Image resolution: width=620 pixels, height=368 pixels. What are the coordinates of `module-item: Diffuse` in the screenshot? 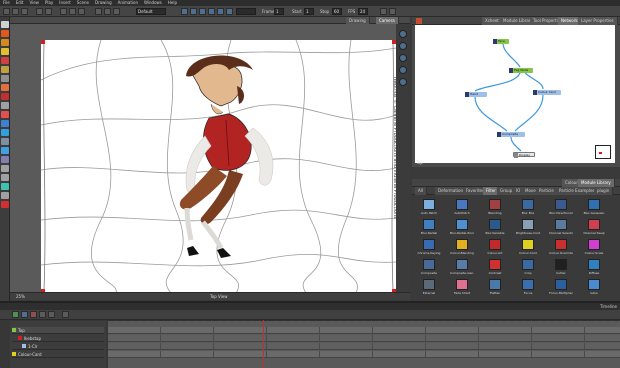 It's located at (594, 268).